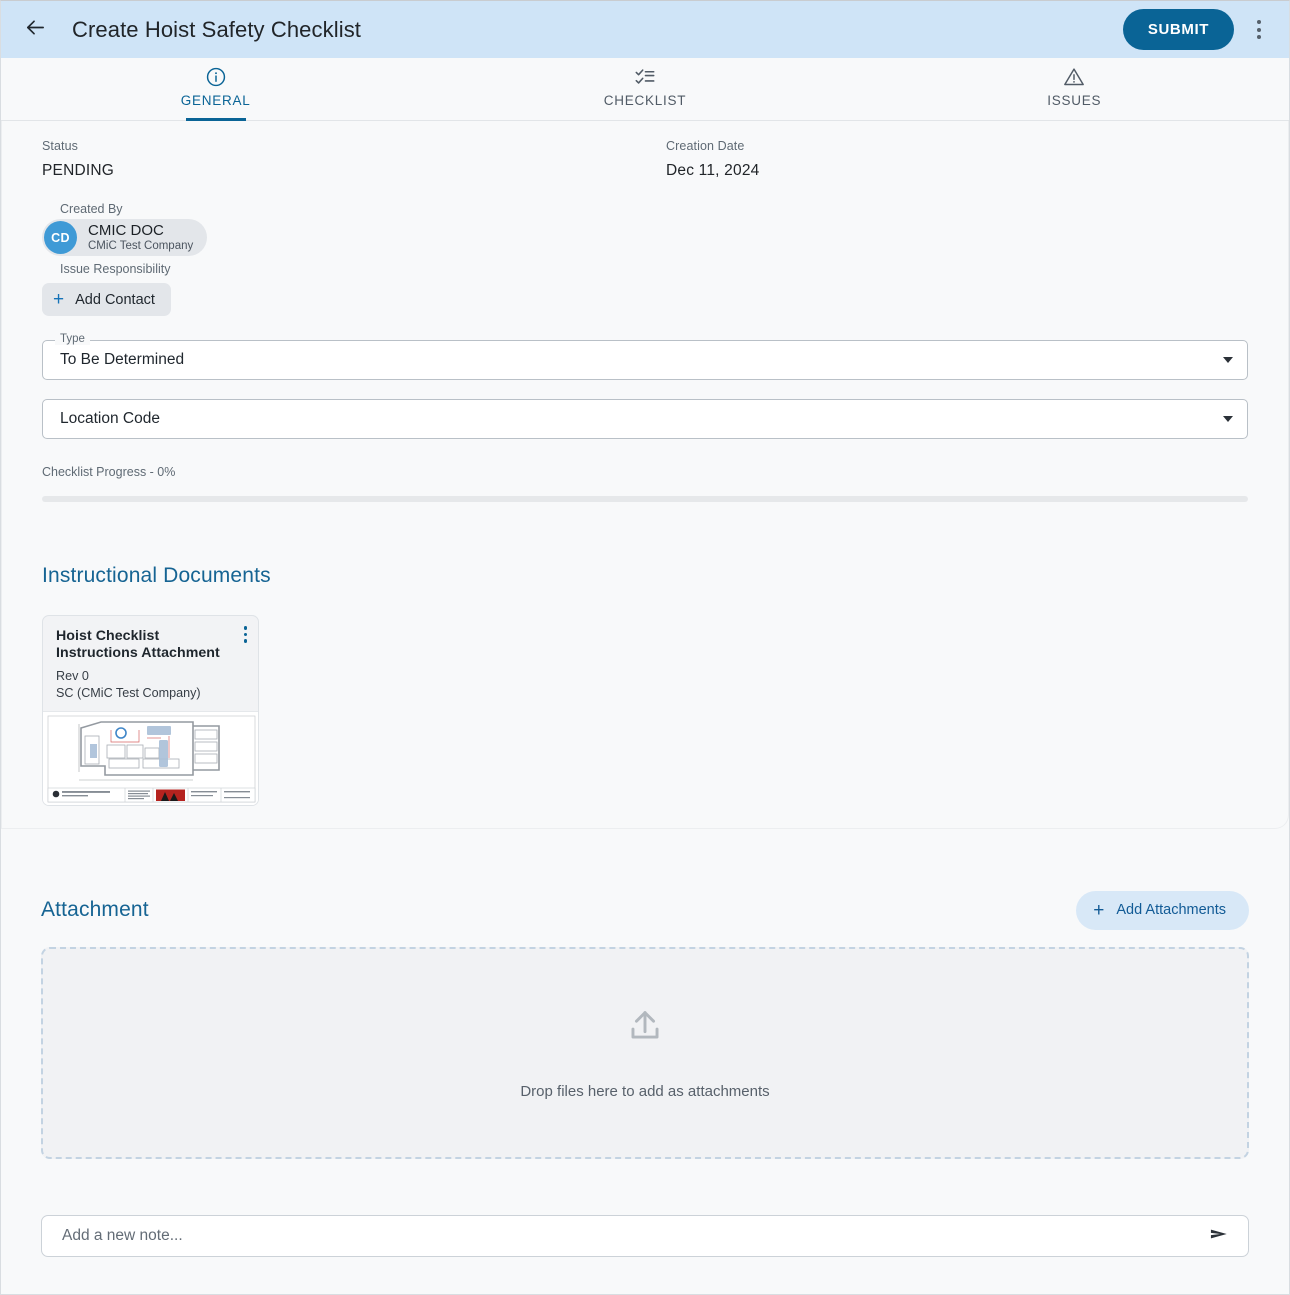 The image size is (1290, 1295). I want to click on tab-issues-label: ISSUES, so click(1074, 100).